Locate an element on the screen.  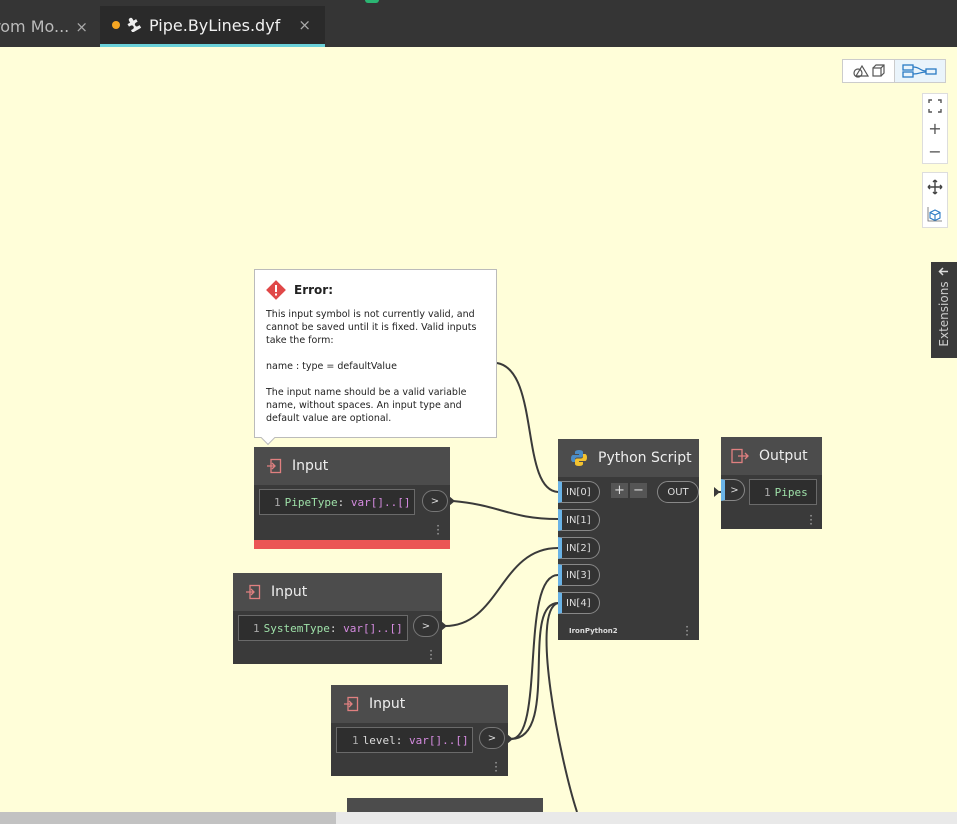
fit-to-screen-icon is located at coordinates (935, 105).